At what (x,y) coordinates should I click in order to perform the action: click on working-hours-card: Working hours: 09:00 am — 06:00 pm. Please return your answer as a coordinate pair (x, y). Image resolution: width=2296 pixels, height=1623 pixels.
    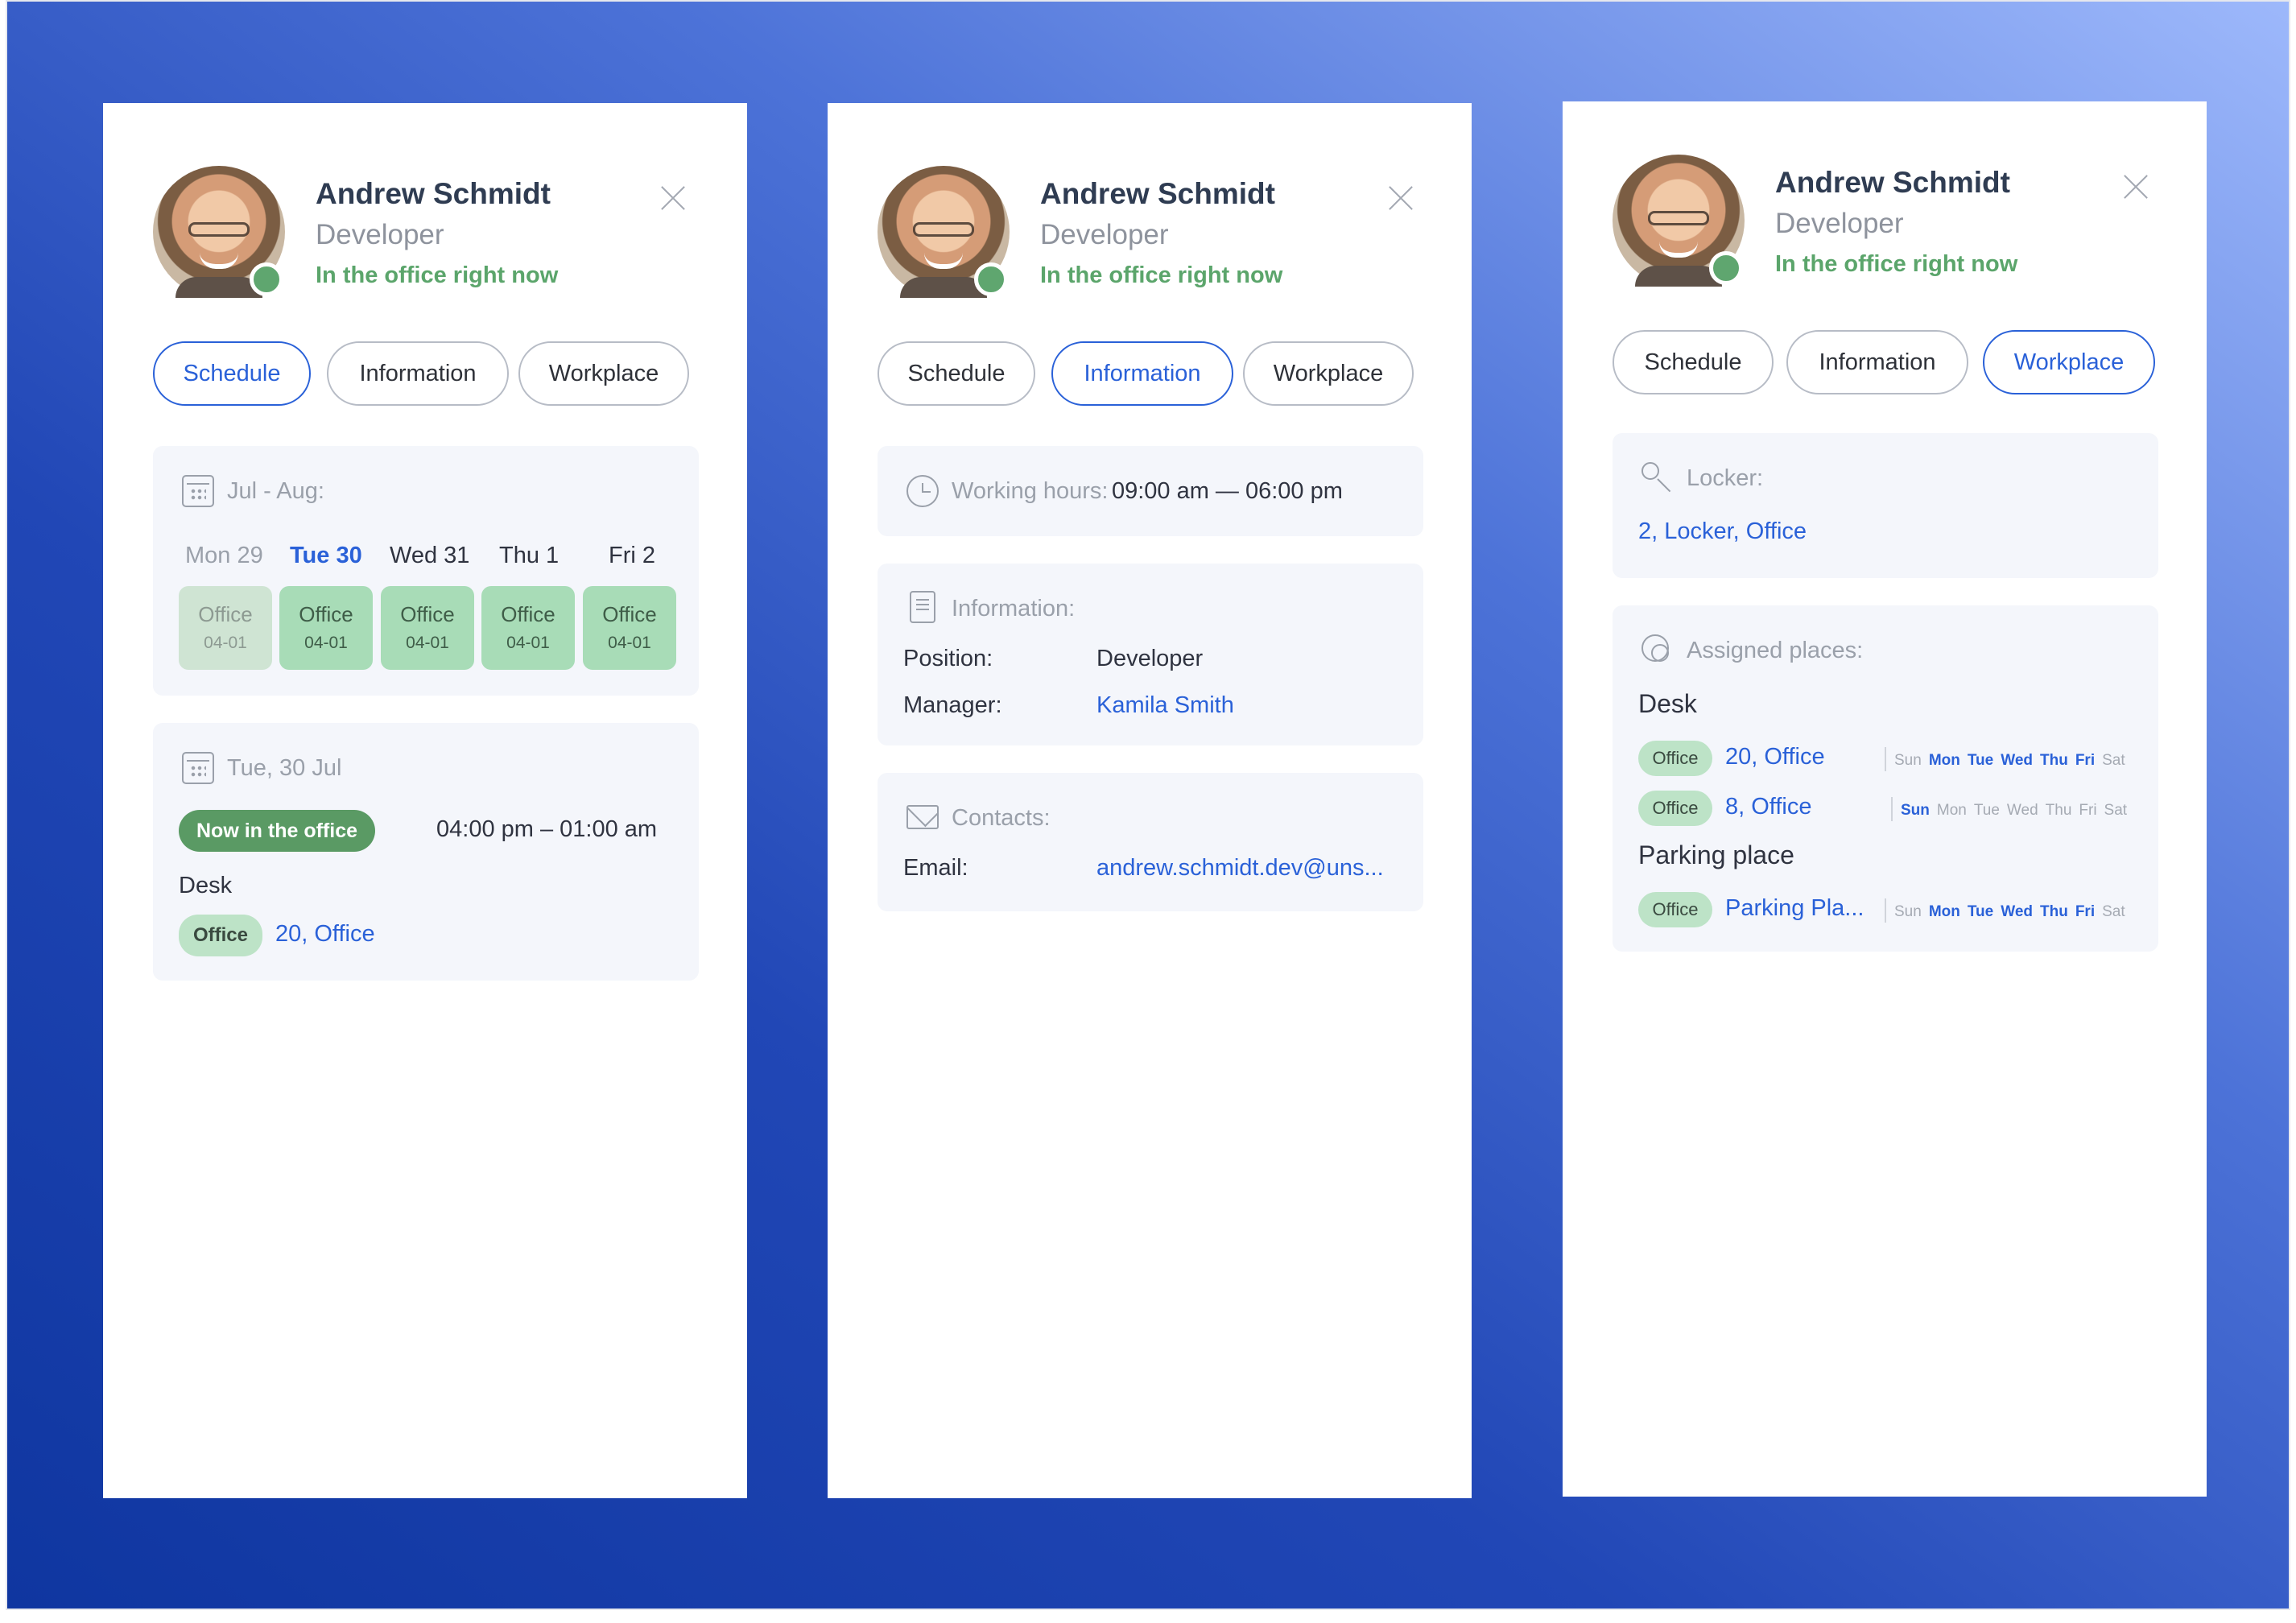
    Looking at the image, I should click on (1150, 491).